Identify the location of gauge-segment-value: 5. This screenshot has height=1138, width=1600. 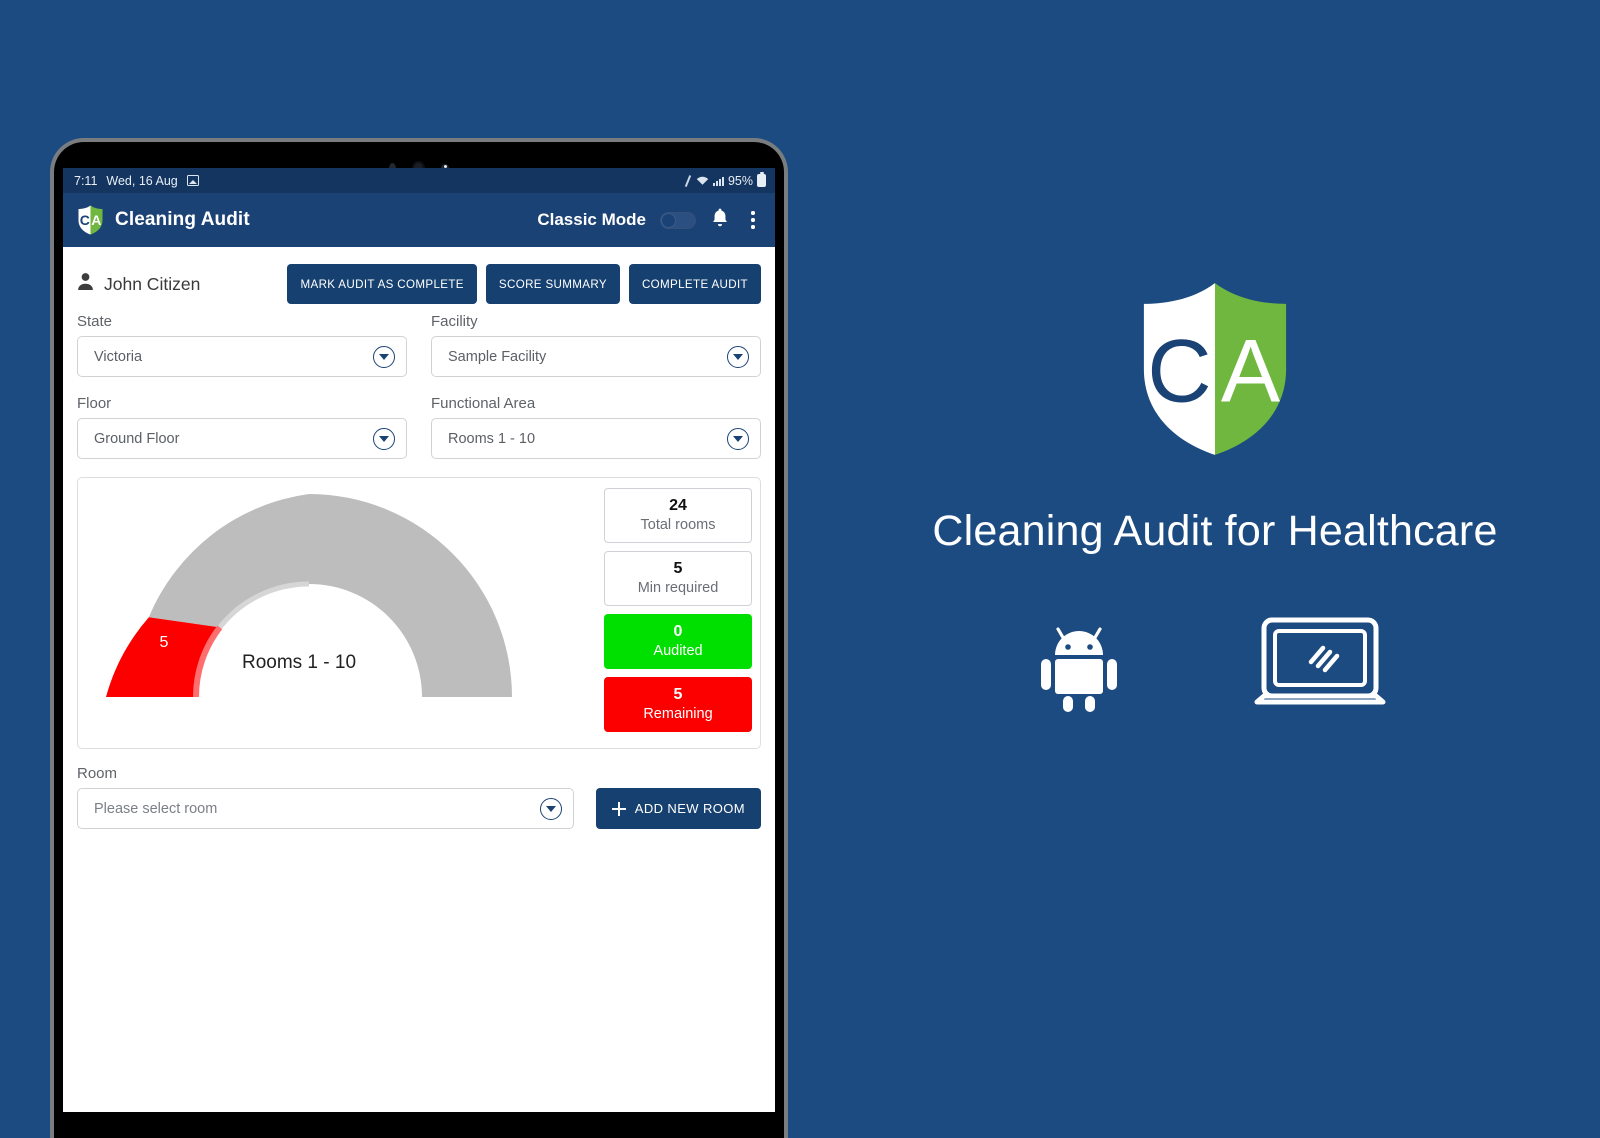
(164, 642).